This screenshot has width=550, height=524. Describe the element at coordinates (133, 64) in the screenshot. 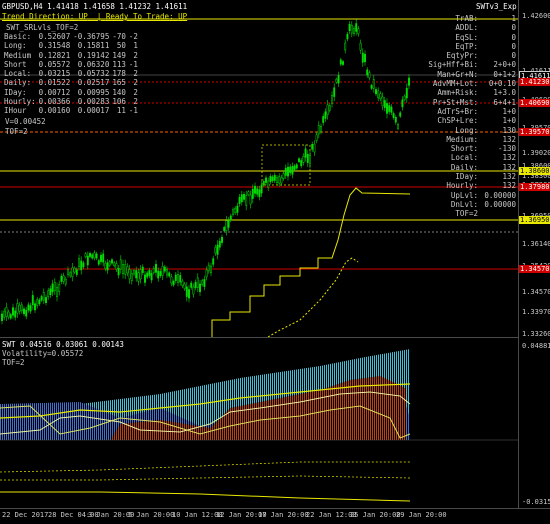

I see `hud-cell-d: -1` at that location.